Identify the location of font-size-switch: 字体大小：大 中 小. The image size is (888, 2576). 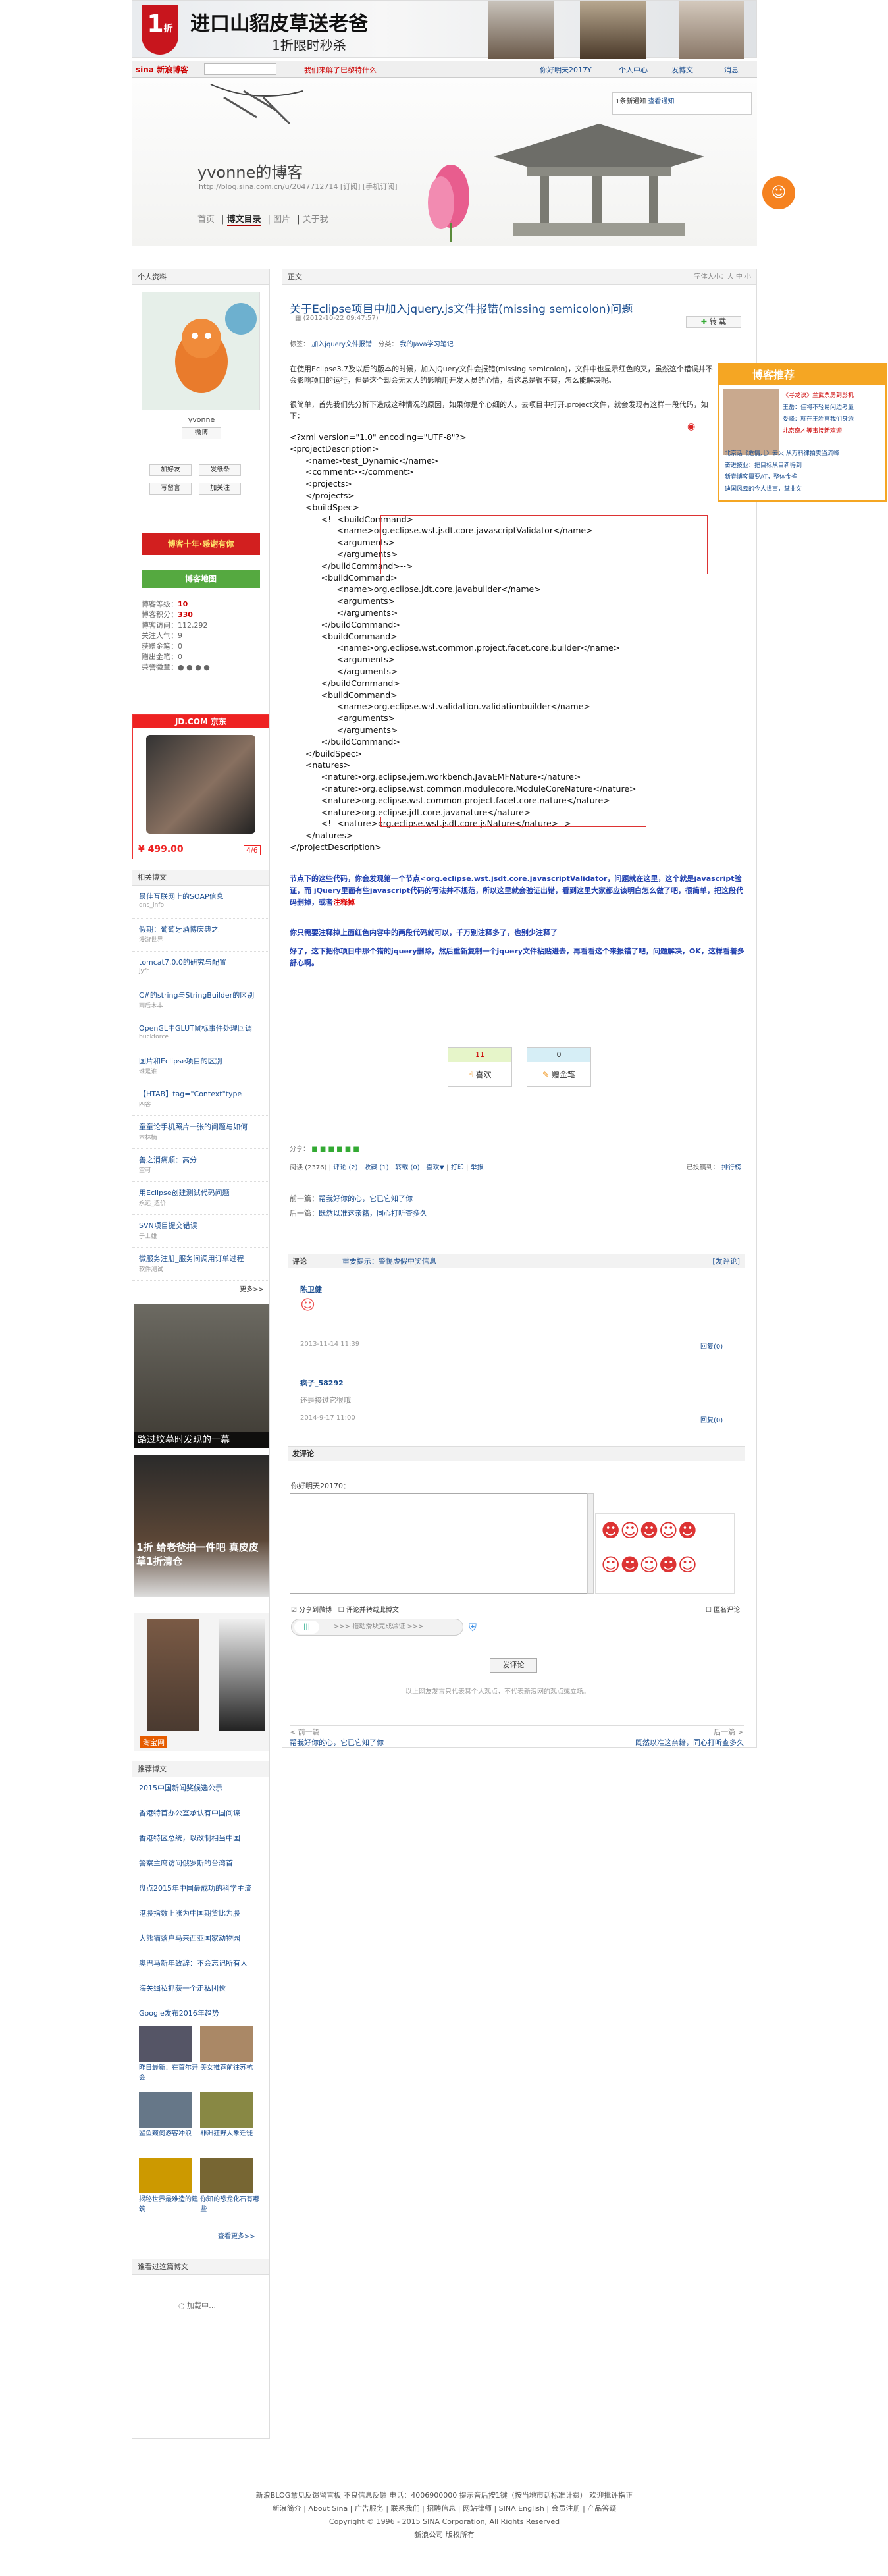
(722, 277).